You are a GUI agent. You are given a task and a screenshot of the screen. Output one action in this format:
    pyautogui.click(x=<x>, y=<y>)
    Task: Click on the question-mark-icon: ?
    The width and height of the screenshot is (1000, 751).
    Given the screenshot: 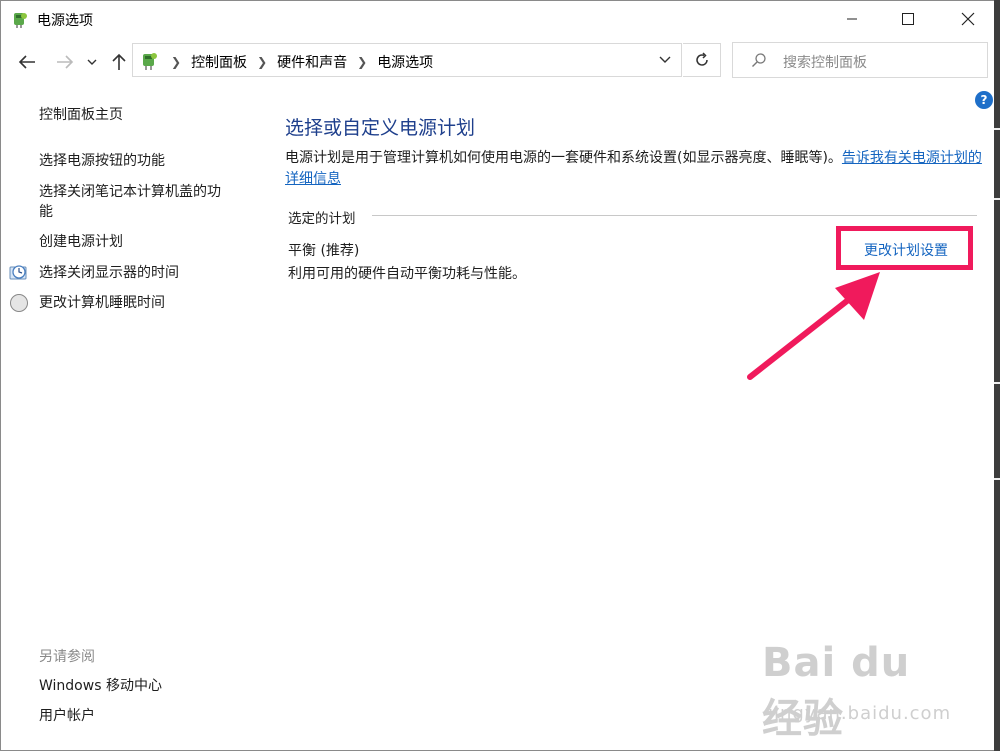 What is the action you would take?
    pyautogui.click(x=984, y=100)
    